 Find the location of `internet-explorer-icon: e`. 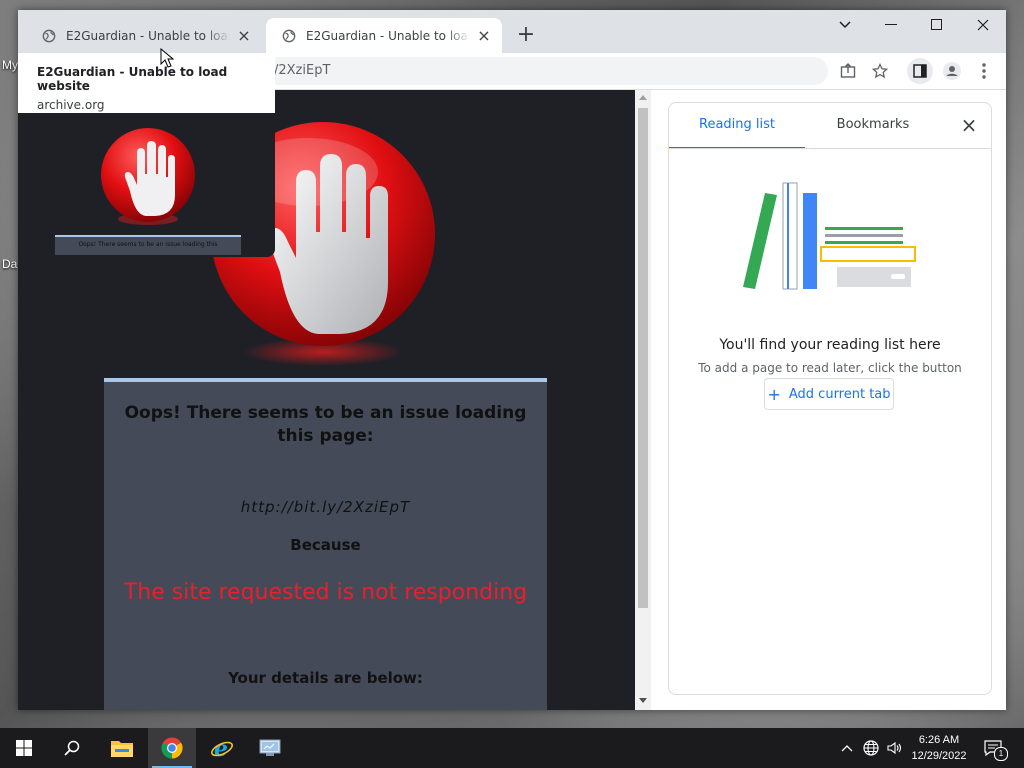

internet-explorer-icon: e is located at coordinates (222, 748).